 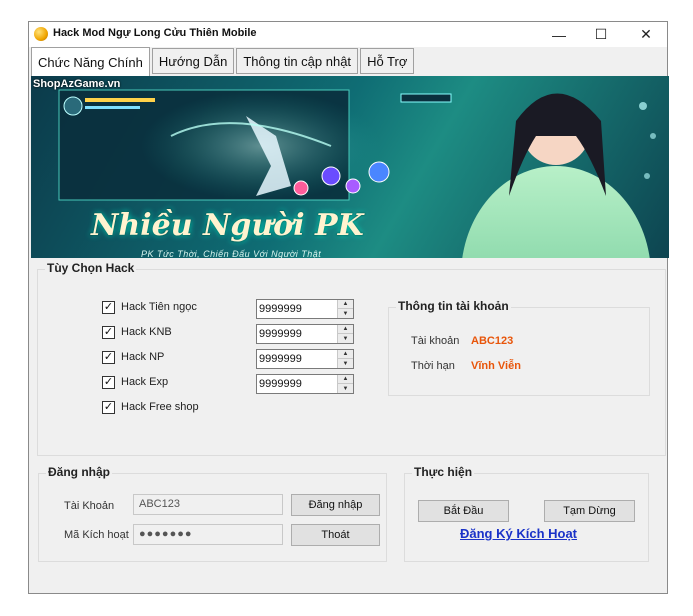 I want to click on hack-option-row: ✓ Hack KNB, so click(x=137, y=332).